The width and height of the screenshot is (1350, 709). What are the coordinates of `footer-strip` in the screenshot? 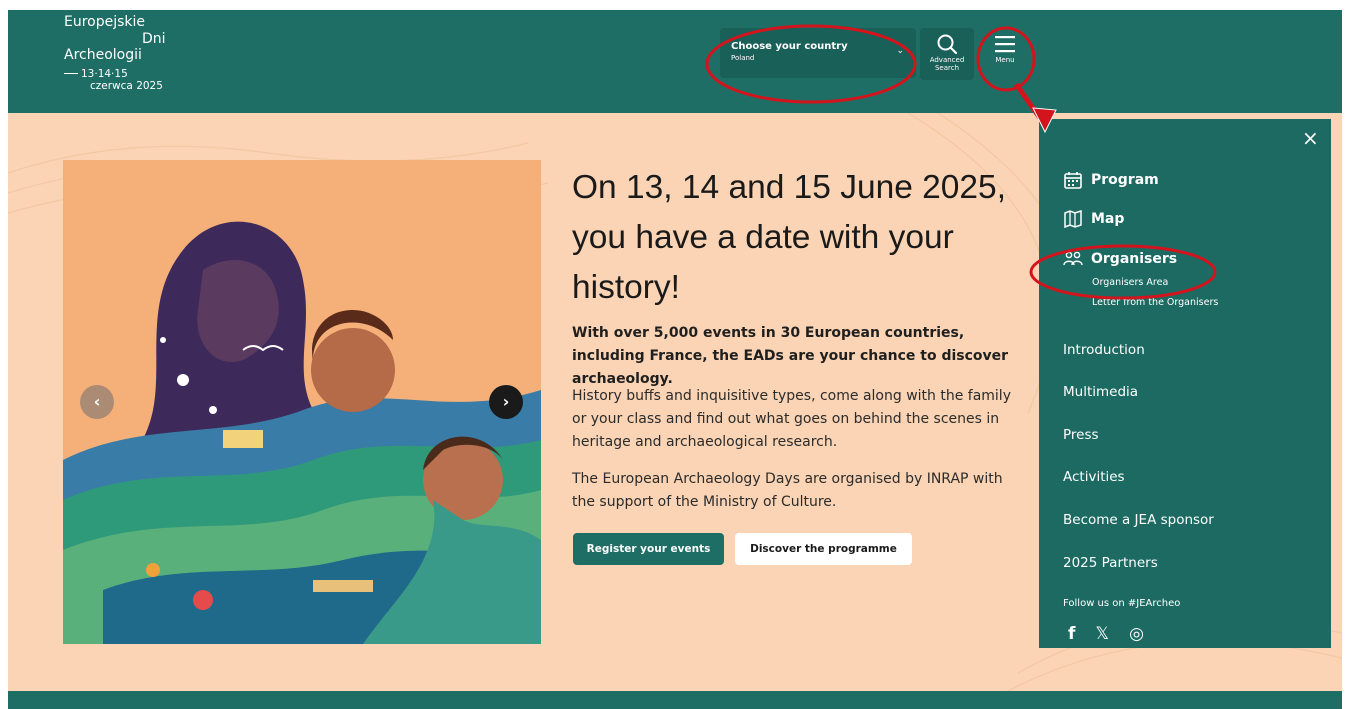 It's located at (675, 700).